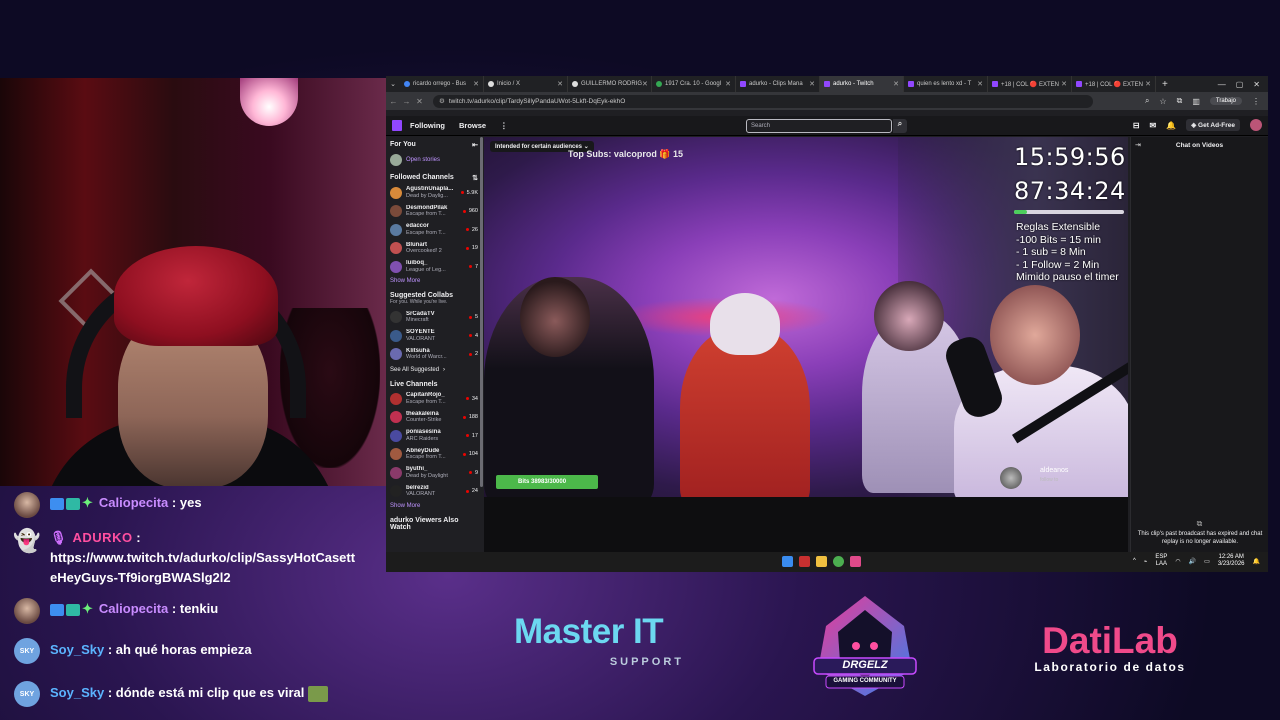 Image resolution: width=1280 pixels, height=720 pixels. I want to click on extensions-icon: ⧉, so click(1180, 101).